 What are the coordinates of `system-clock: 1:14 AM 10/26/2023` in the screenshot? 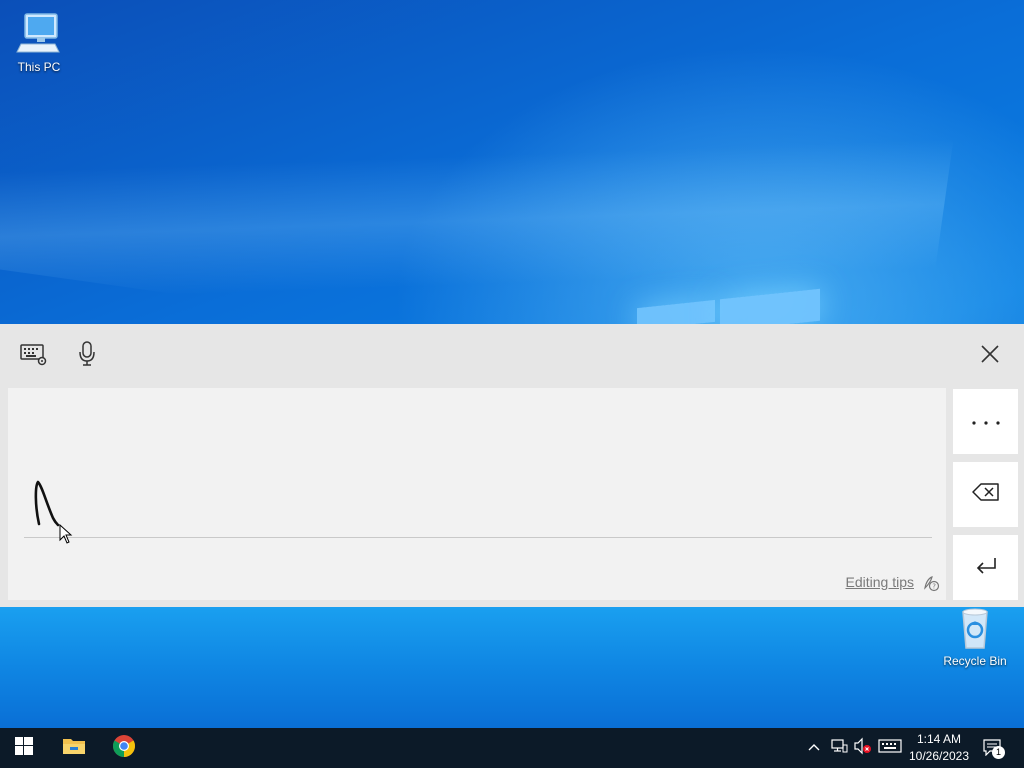 It's located at (939, 748).